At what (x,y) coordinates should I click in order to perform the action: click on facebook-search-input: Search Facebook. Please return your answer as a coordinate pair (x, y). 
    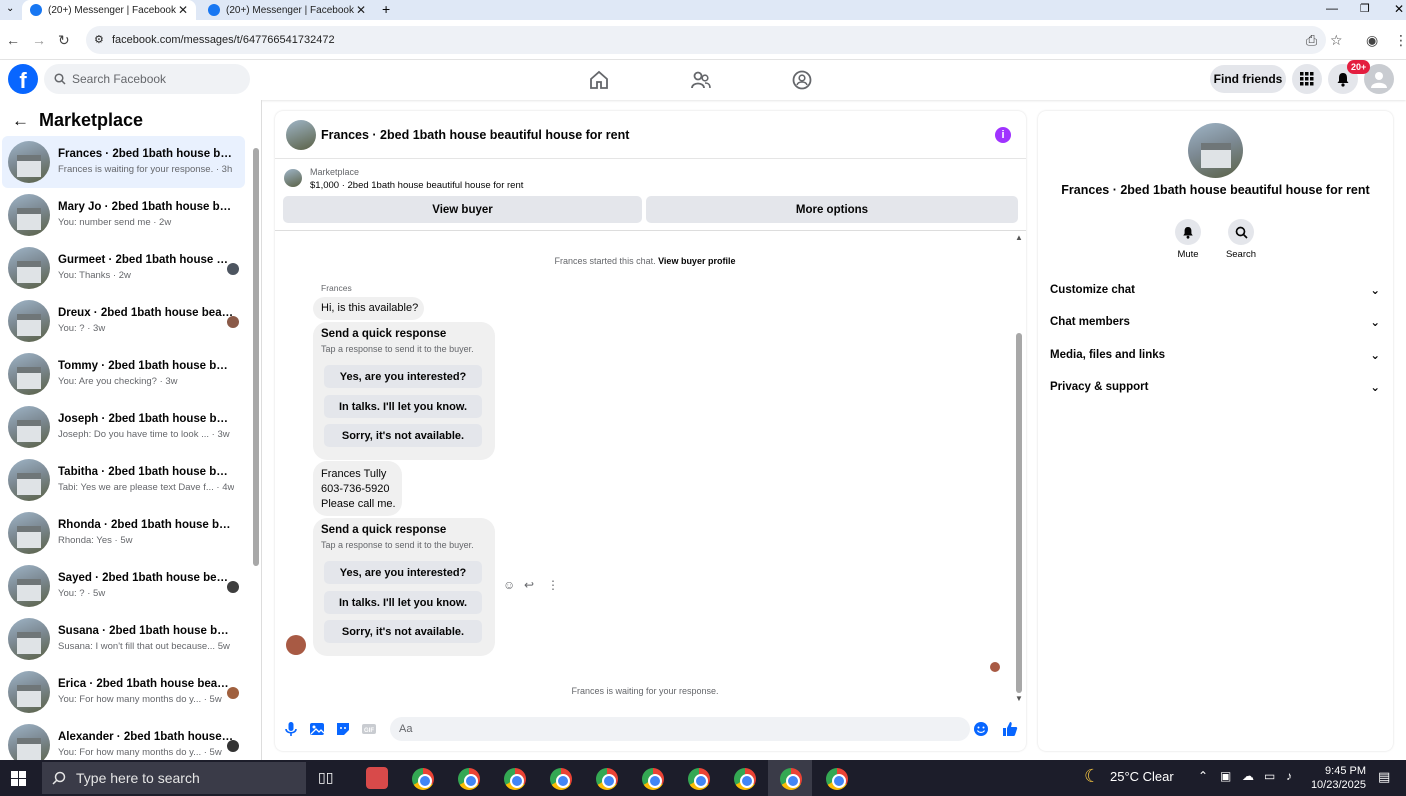
    Looking at the image, I should click on (147, 79).